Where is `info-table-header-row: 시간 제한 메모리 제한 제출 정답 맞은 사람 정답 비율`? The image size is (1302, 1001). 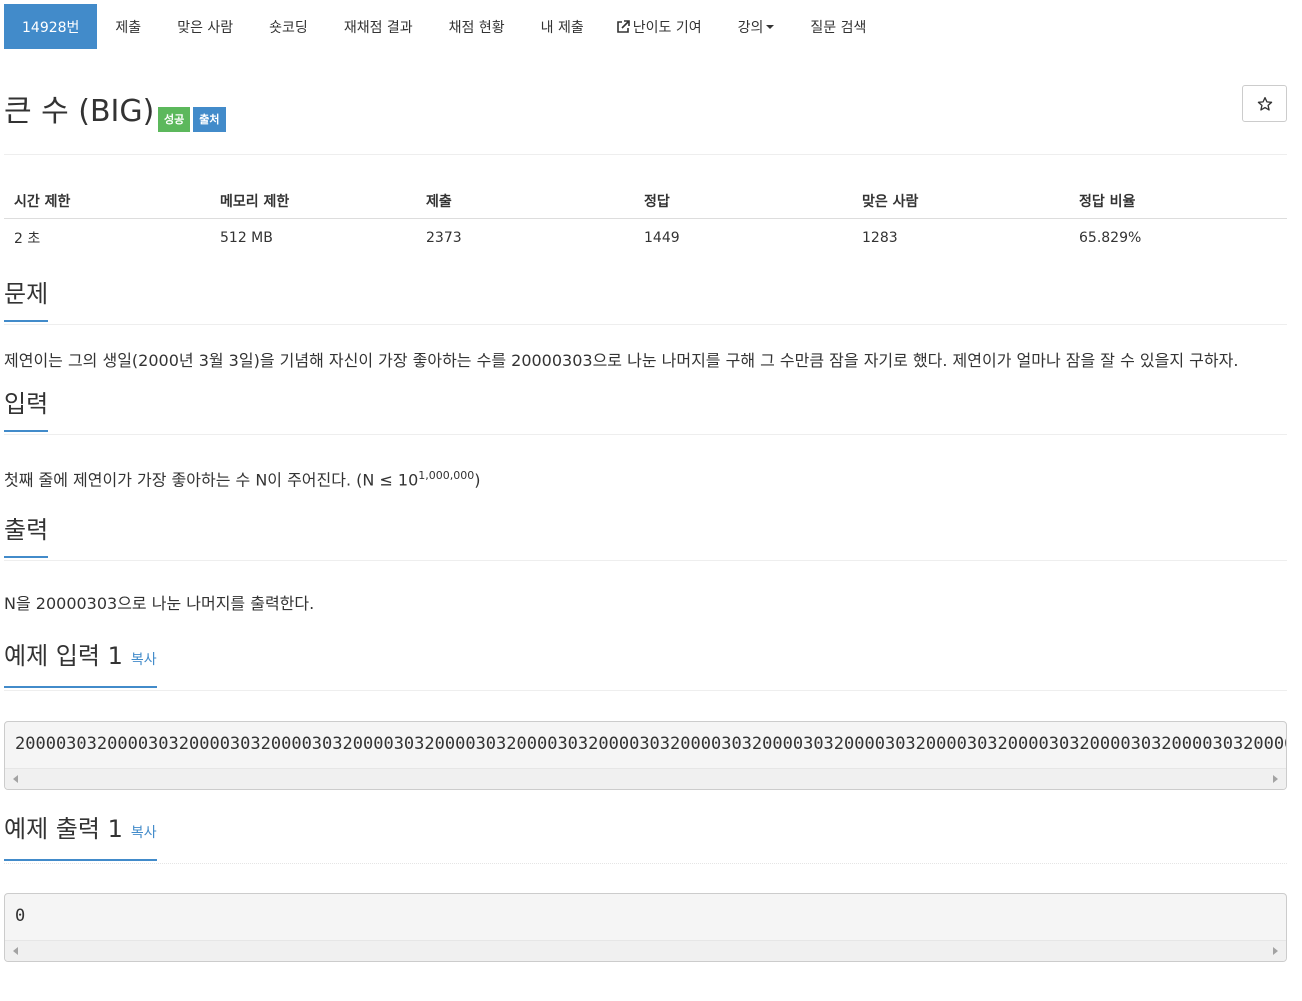 info-table-header-row: 시간 제한 메모리 제한 제출 정답 맞은 사람 정답 비율 is located at coordinates (645, 202).